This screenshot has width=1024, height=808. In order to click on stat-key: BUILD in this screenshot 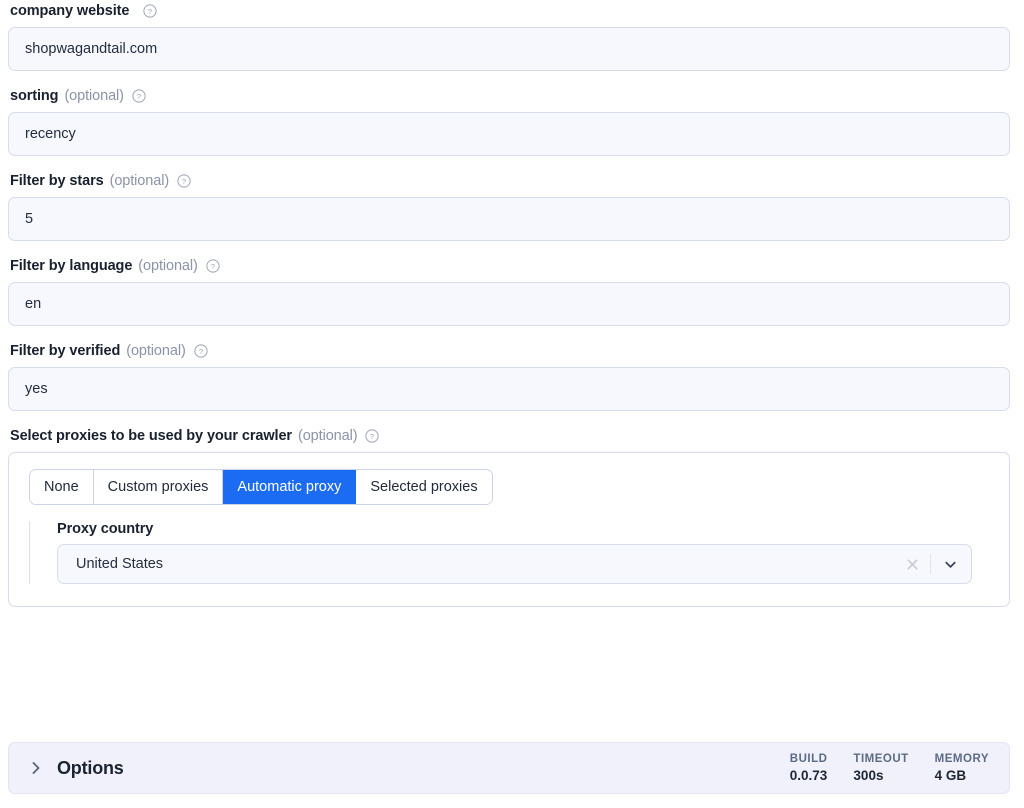, I will do `click(808, 759)`.